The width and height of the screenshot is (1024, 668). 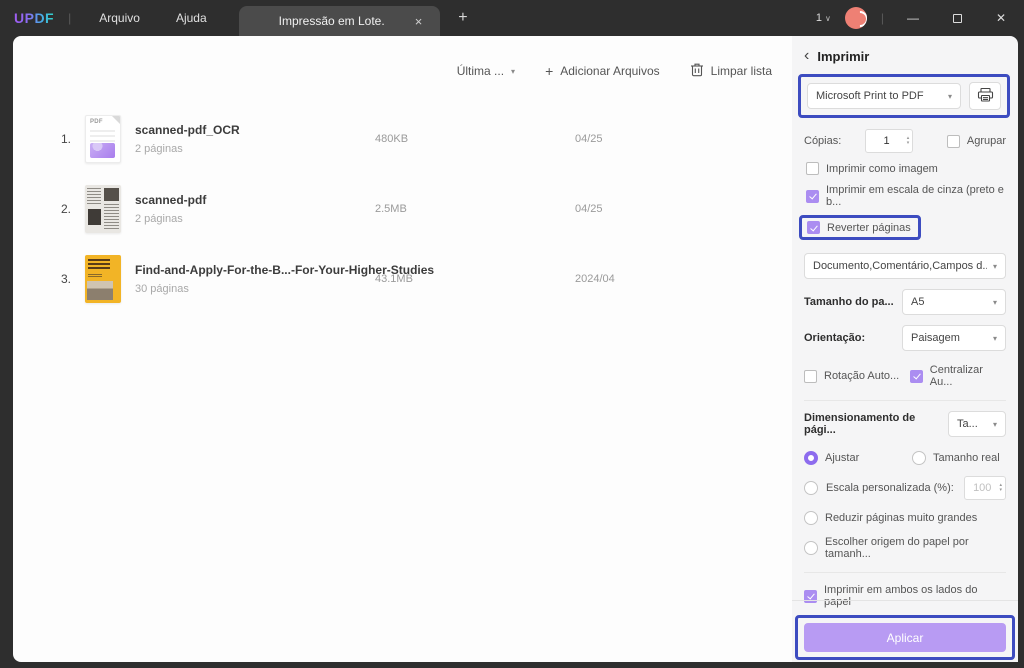 What do you see at coordinates (889, 141) in the screenshot?
I see `copies-stepper: 1 ▴ ▾` at bounding box center [889, 141].